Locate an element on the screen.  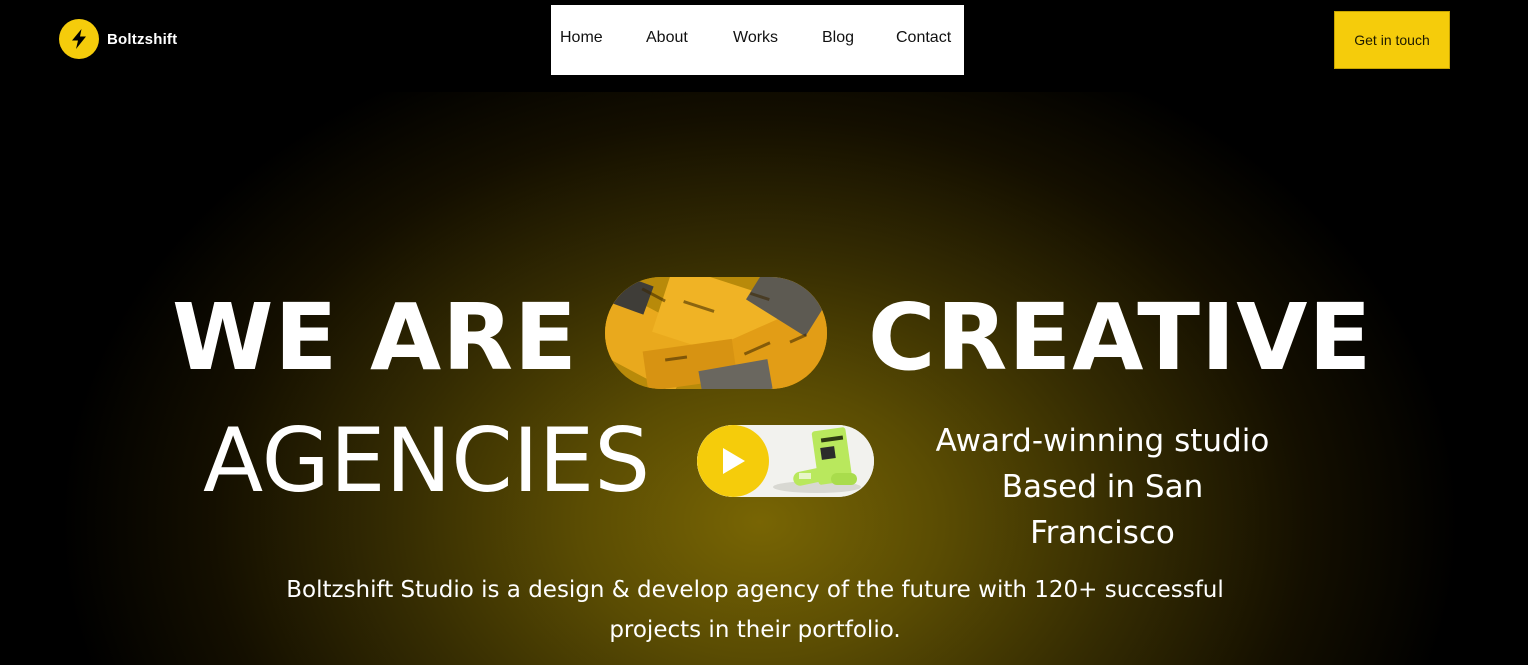
brand-name: Boltzshift is located at coordinates (142, 39).